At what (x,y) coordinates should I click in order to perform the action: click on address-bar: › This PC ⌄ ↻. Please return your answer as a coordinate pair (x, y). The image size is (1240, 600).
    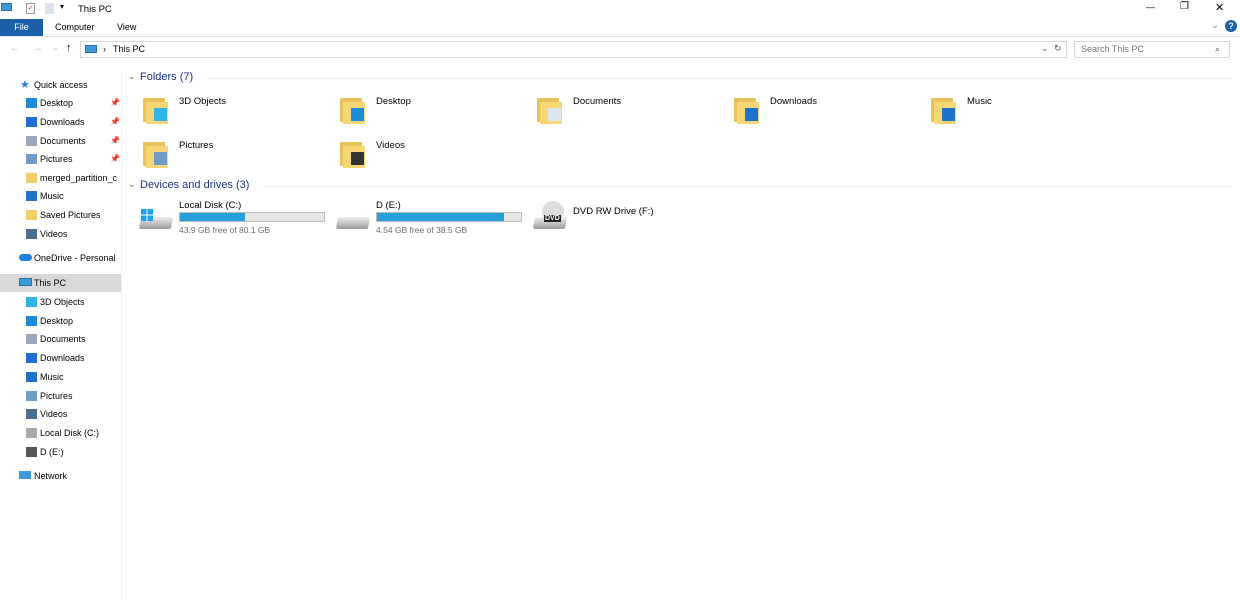
    Looking at the image, I should click on (573, 49).